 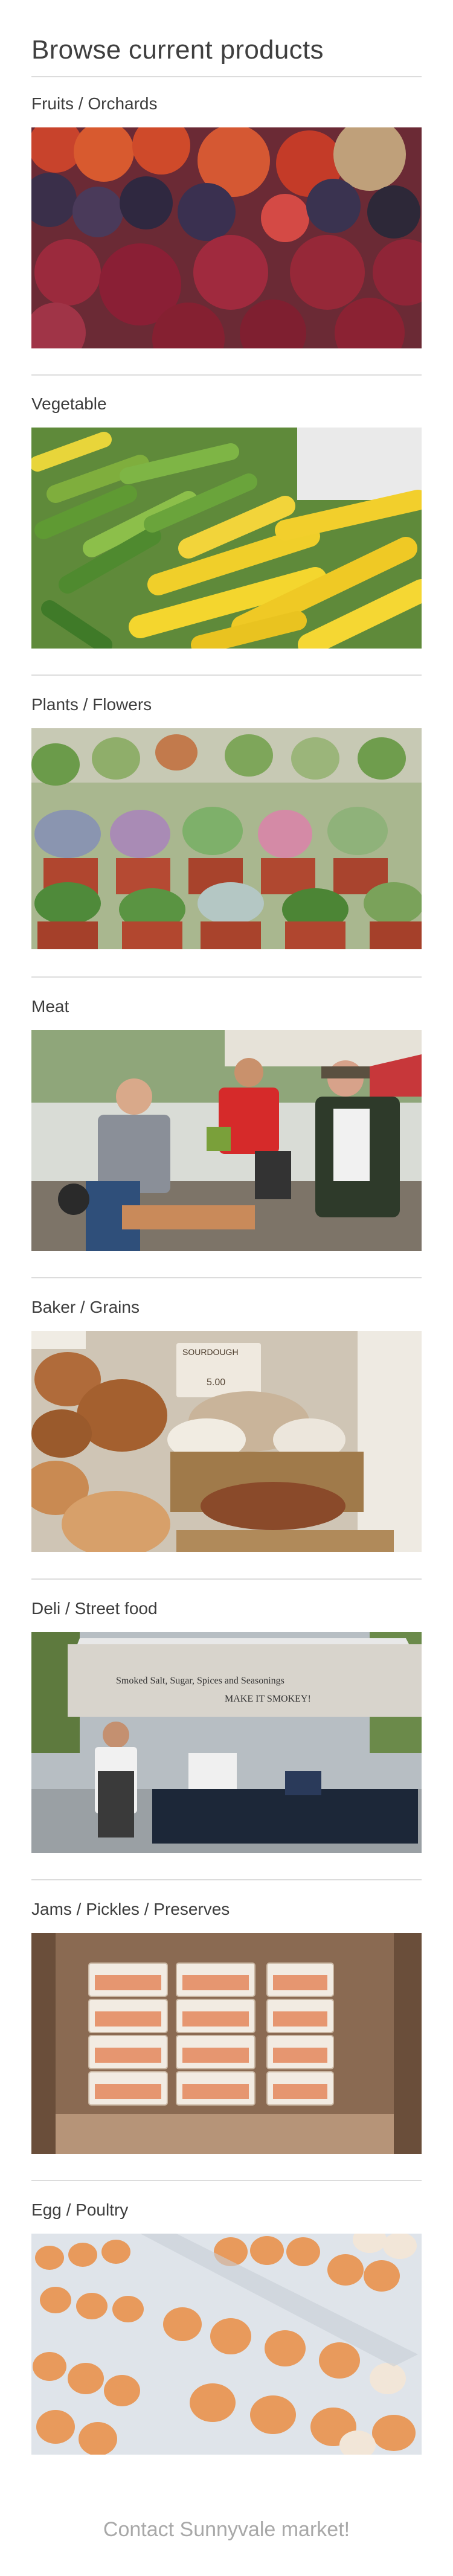 I want to click on deli-banner-line2: MAKE IT SMOKEY!, so click(x=268, y=1699).